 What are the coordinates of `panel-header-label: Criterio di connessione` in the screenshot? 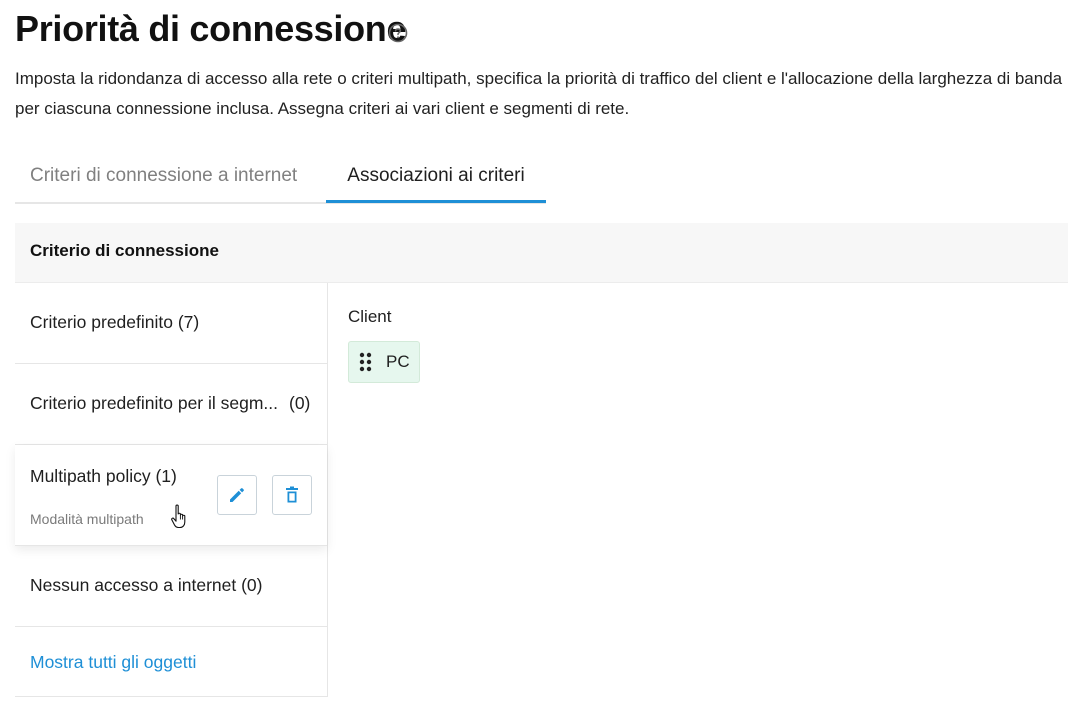 It's located at (124, 250).